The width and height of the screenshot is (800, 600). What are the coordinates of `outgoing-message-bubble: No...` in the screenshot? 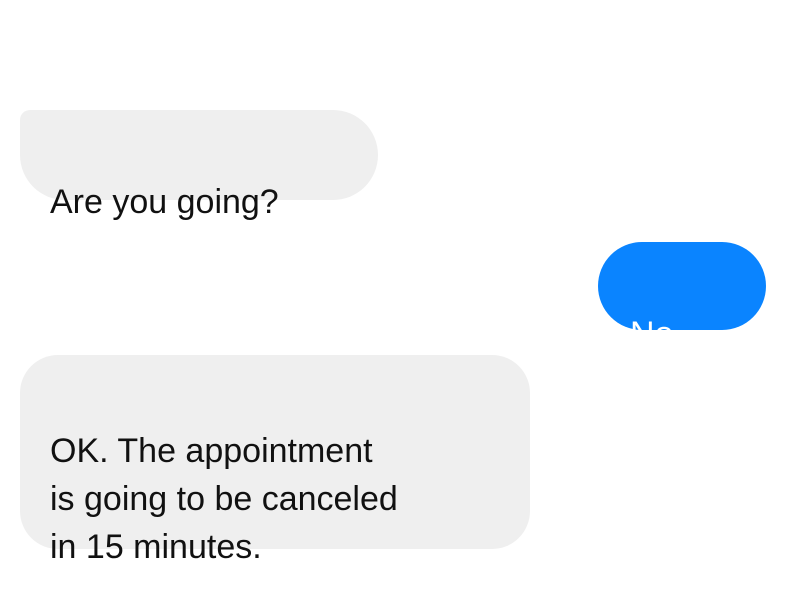 It's located at (682, 297).